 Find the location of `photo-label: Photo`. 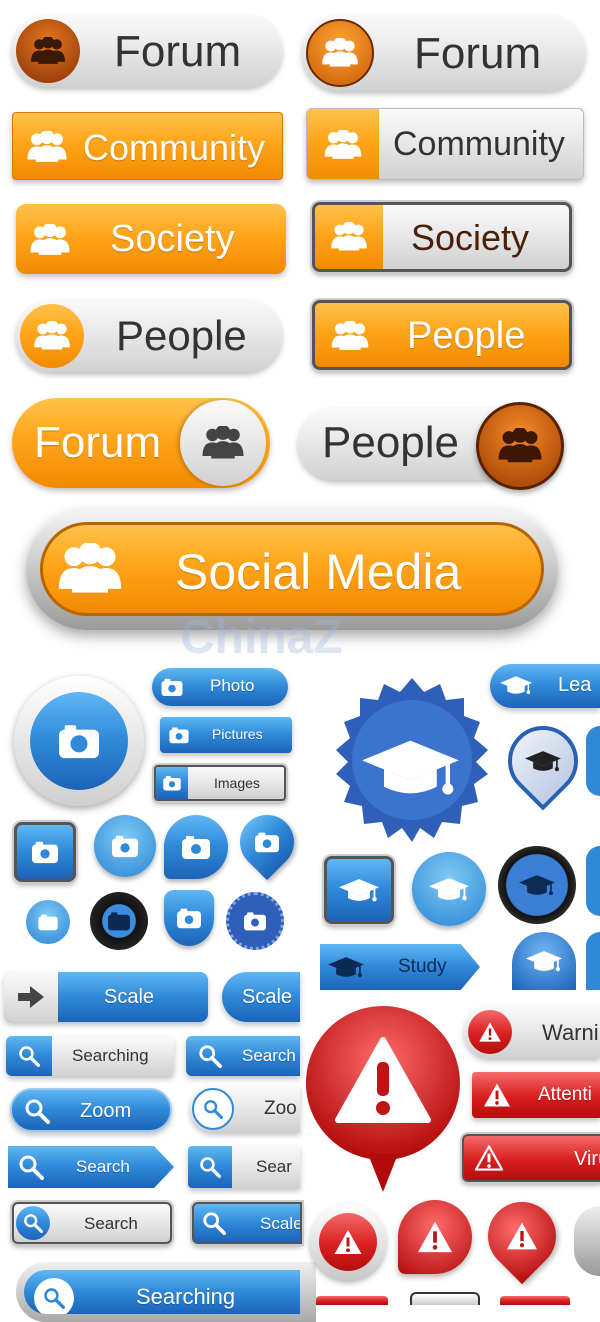

photo-label: Photo is located at coordinates (232, 685).